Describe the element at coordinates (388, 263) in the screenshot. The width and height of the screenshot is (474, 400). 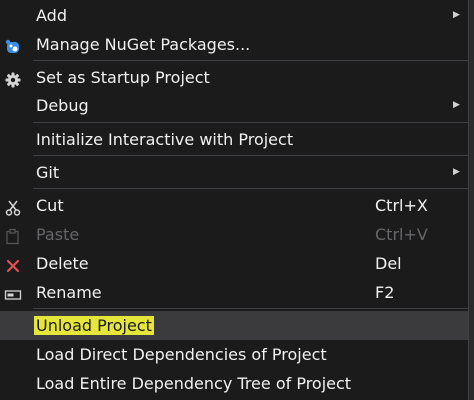
I see `menu-item-delete-shortcut: Del` at that location.